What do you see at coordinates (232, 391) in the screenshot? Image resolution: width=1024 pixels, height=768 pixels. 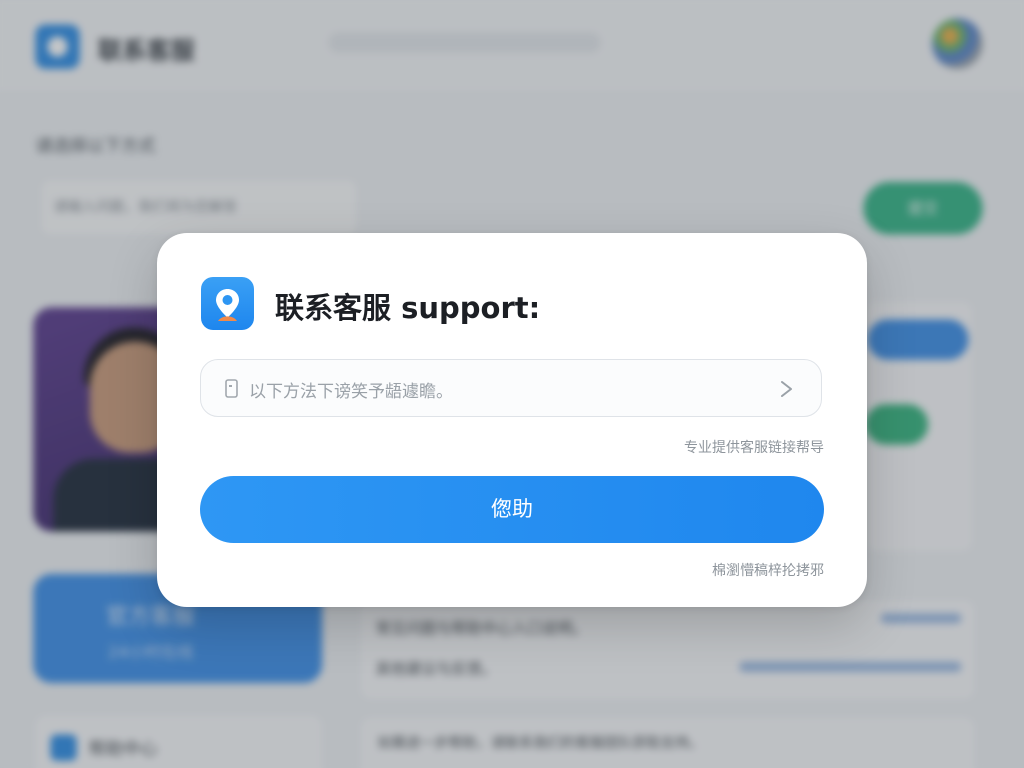 I see `document-icon` at bounding box center [232, 391].